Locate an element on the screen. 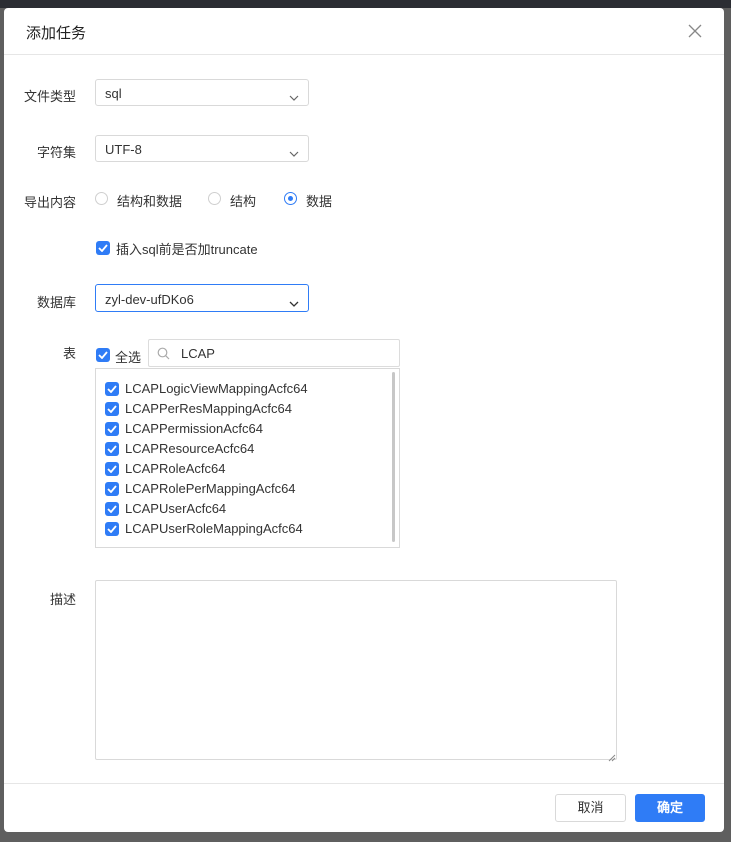 The height and width of the screenshot is (842, 731). table-list-item: LCAPResourceAcfc64 is located at coordinates (240, 449).